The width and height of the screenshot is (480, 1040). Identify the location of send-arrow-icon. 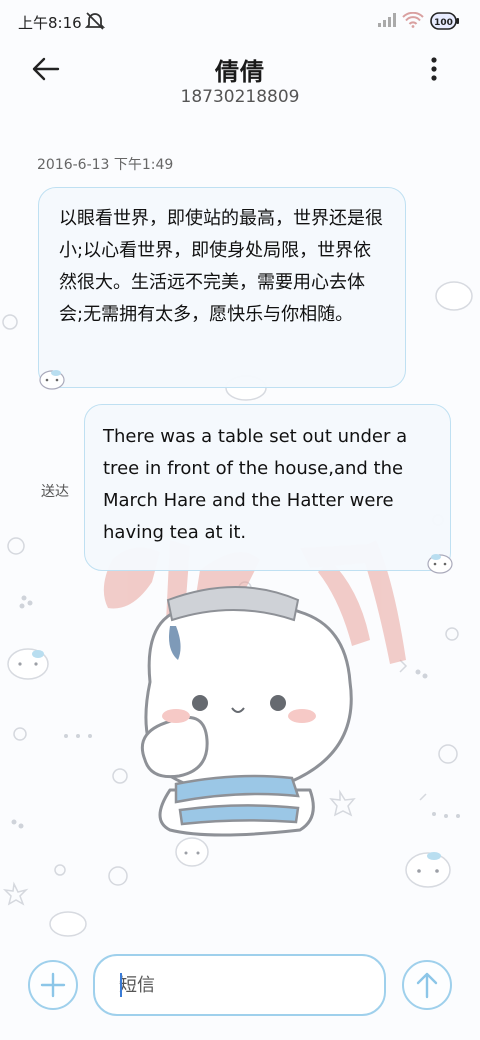
(427, 985).